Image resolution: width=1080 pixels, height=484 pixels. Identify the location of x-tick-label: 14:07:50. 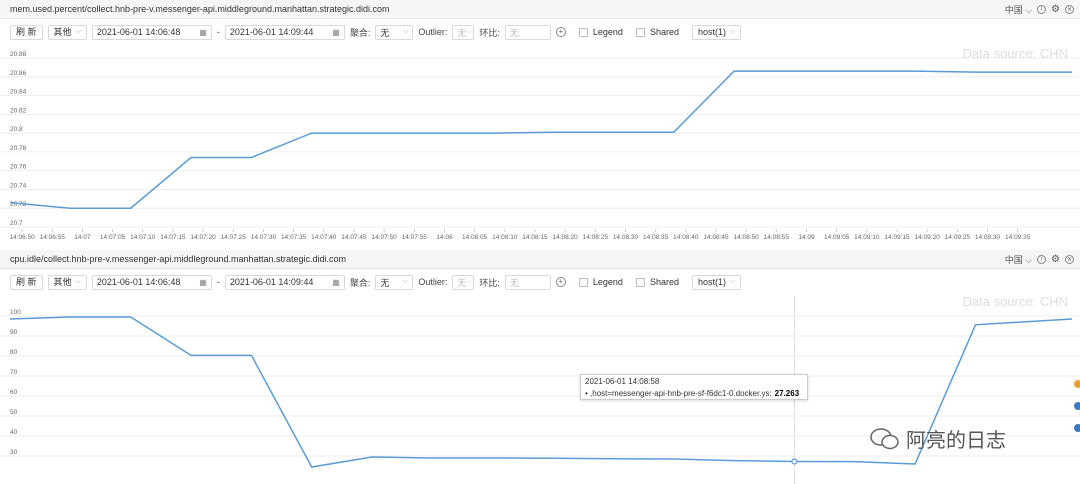
(384, 237).